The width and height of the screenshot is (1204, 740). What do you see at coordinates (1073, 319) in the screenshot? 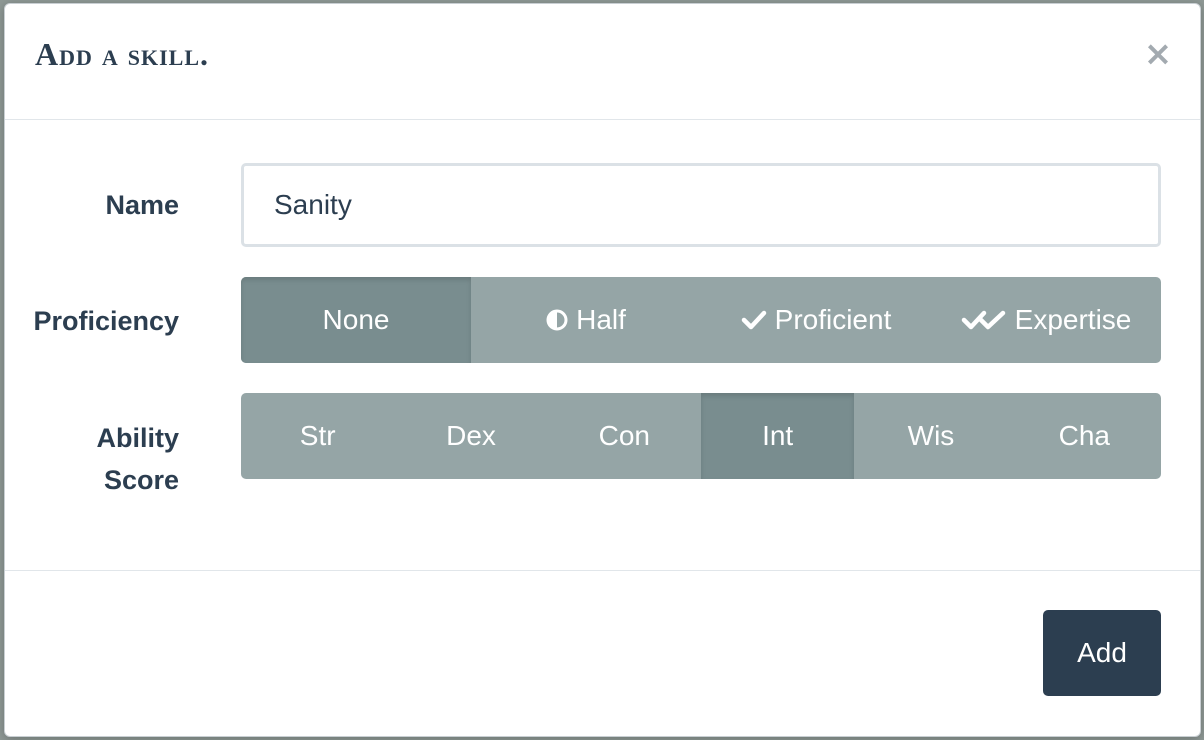
I see `proficiency-expertise-label: Expertise` at bounding box center [1073, 319].